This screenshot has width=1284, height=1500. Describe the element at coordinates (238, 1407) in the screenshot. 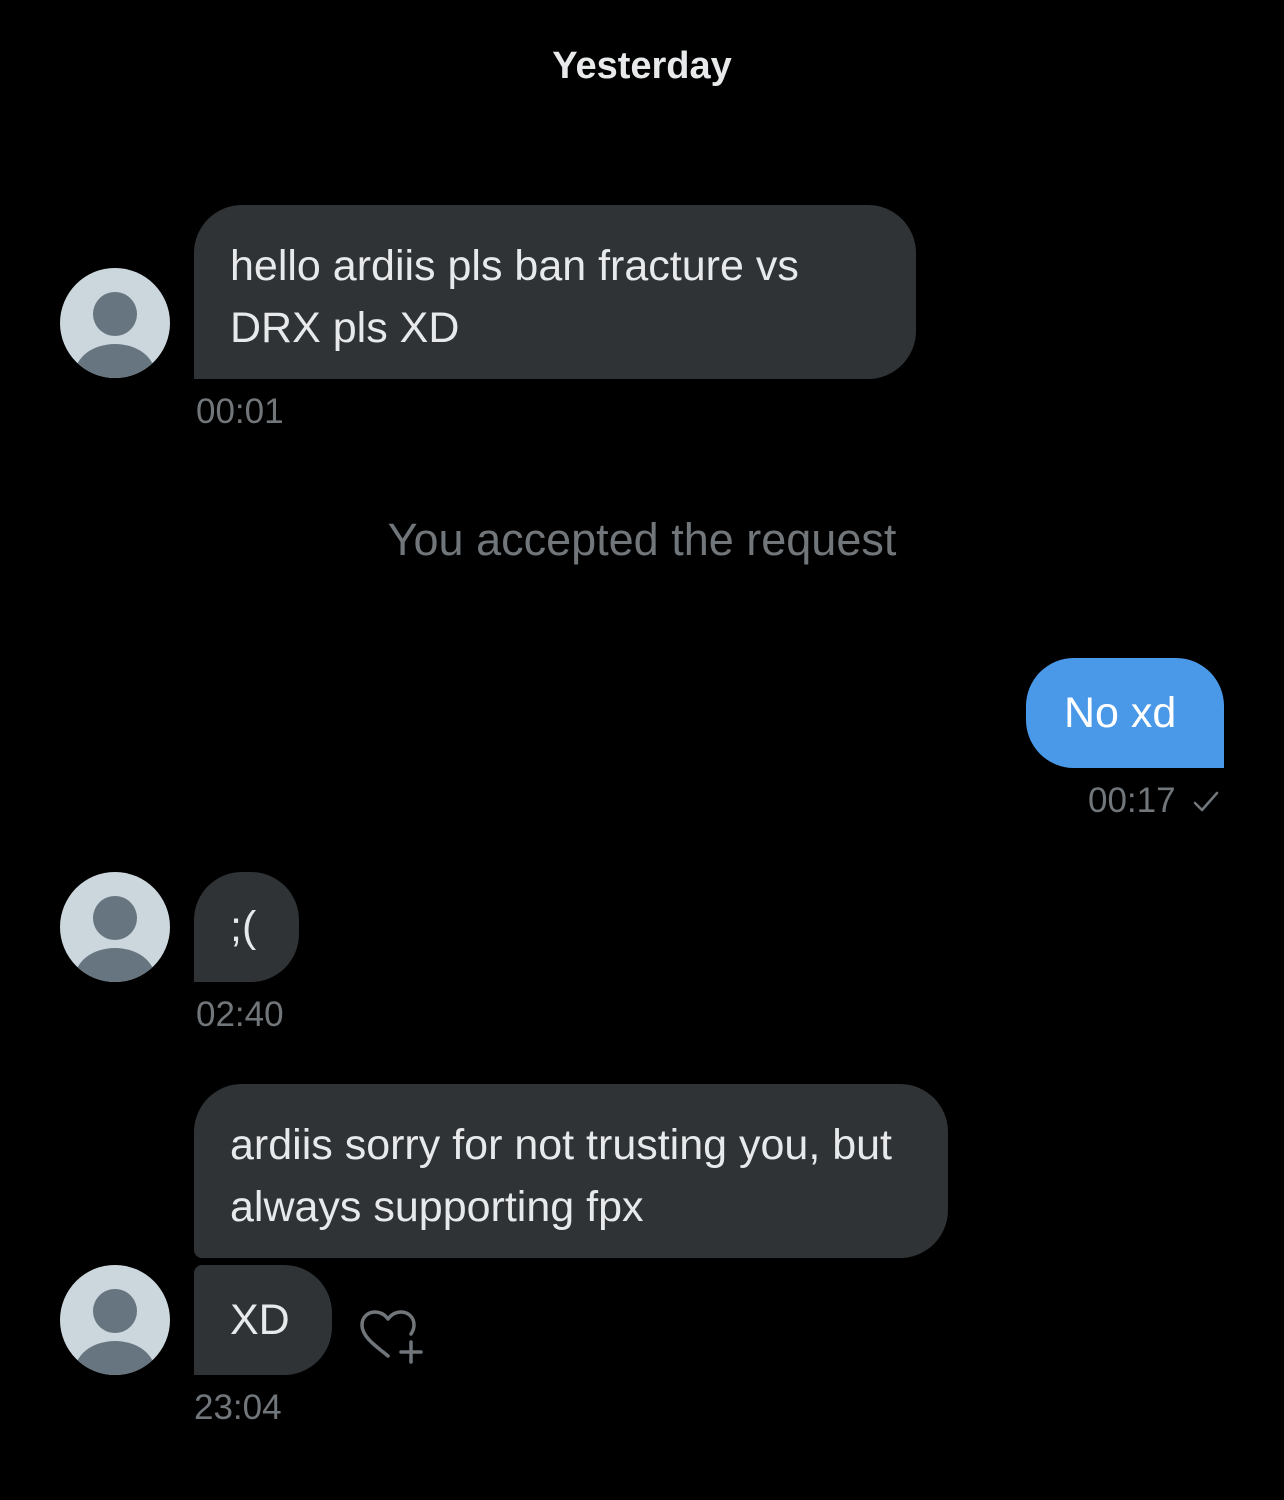

I see `message-time: 23:04` at that location.